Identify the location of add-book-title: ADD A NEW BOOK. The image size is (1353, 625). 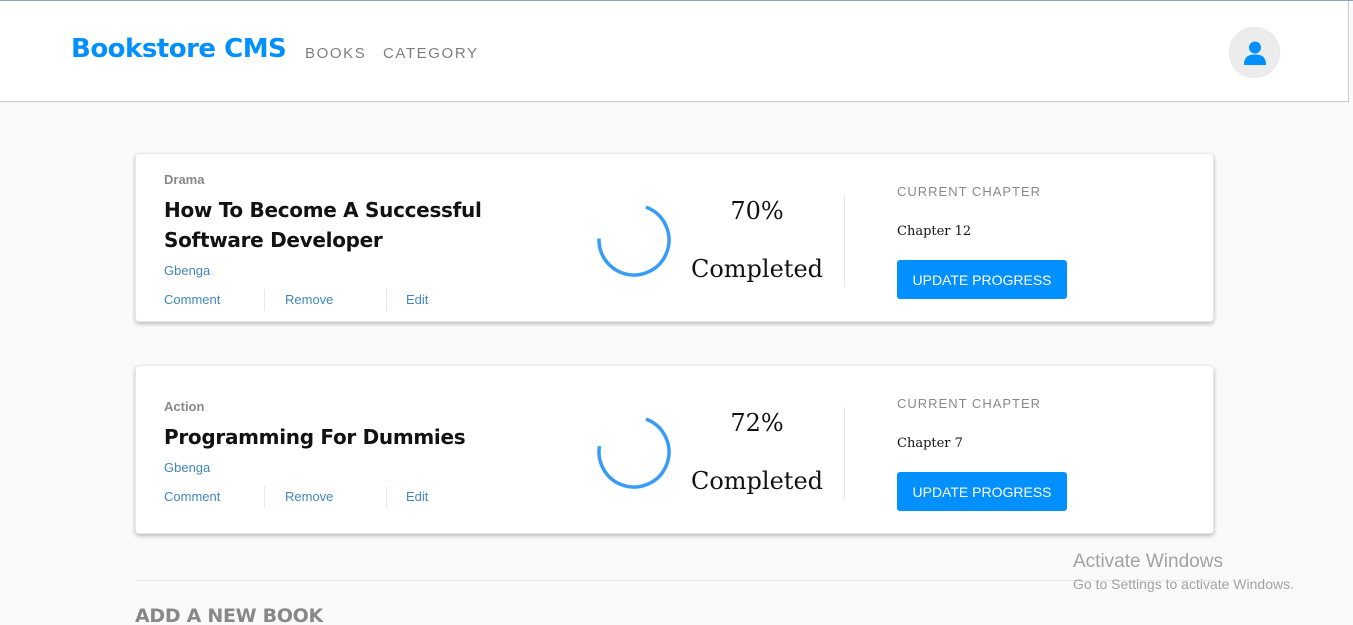
(229, 615).